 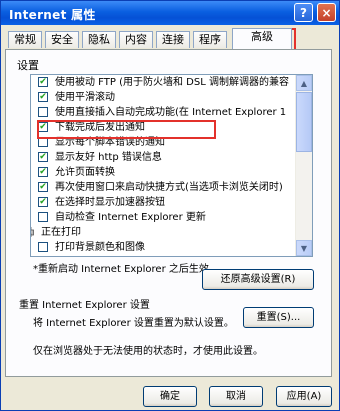 I want to click on list-item: ✔ 使用平滑滚动, so click(x=163, y=97).